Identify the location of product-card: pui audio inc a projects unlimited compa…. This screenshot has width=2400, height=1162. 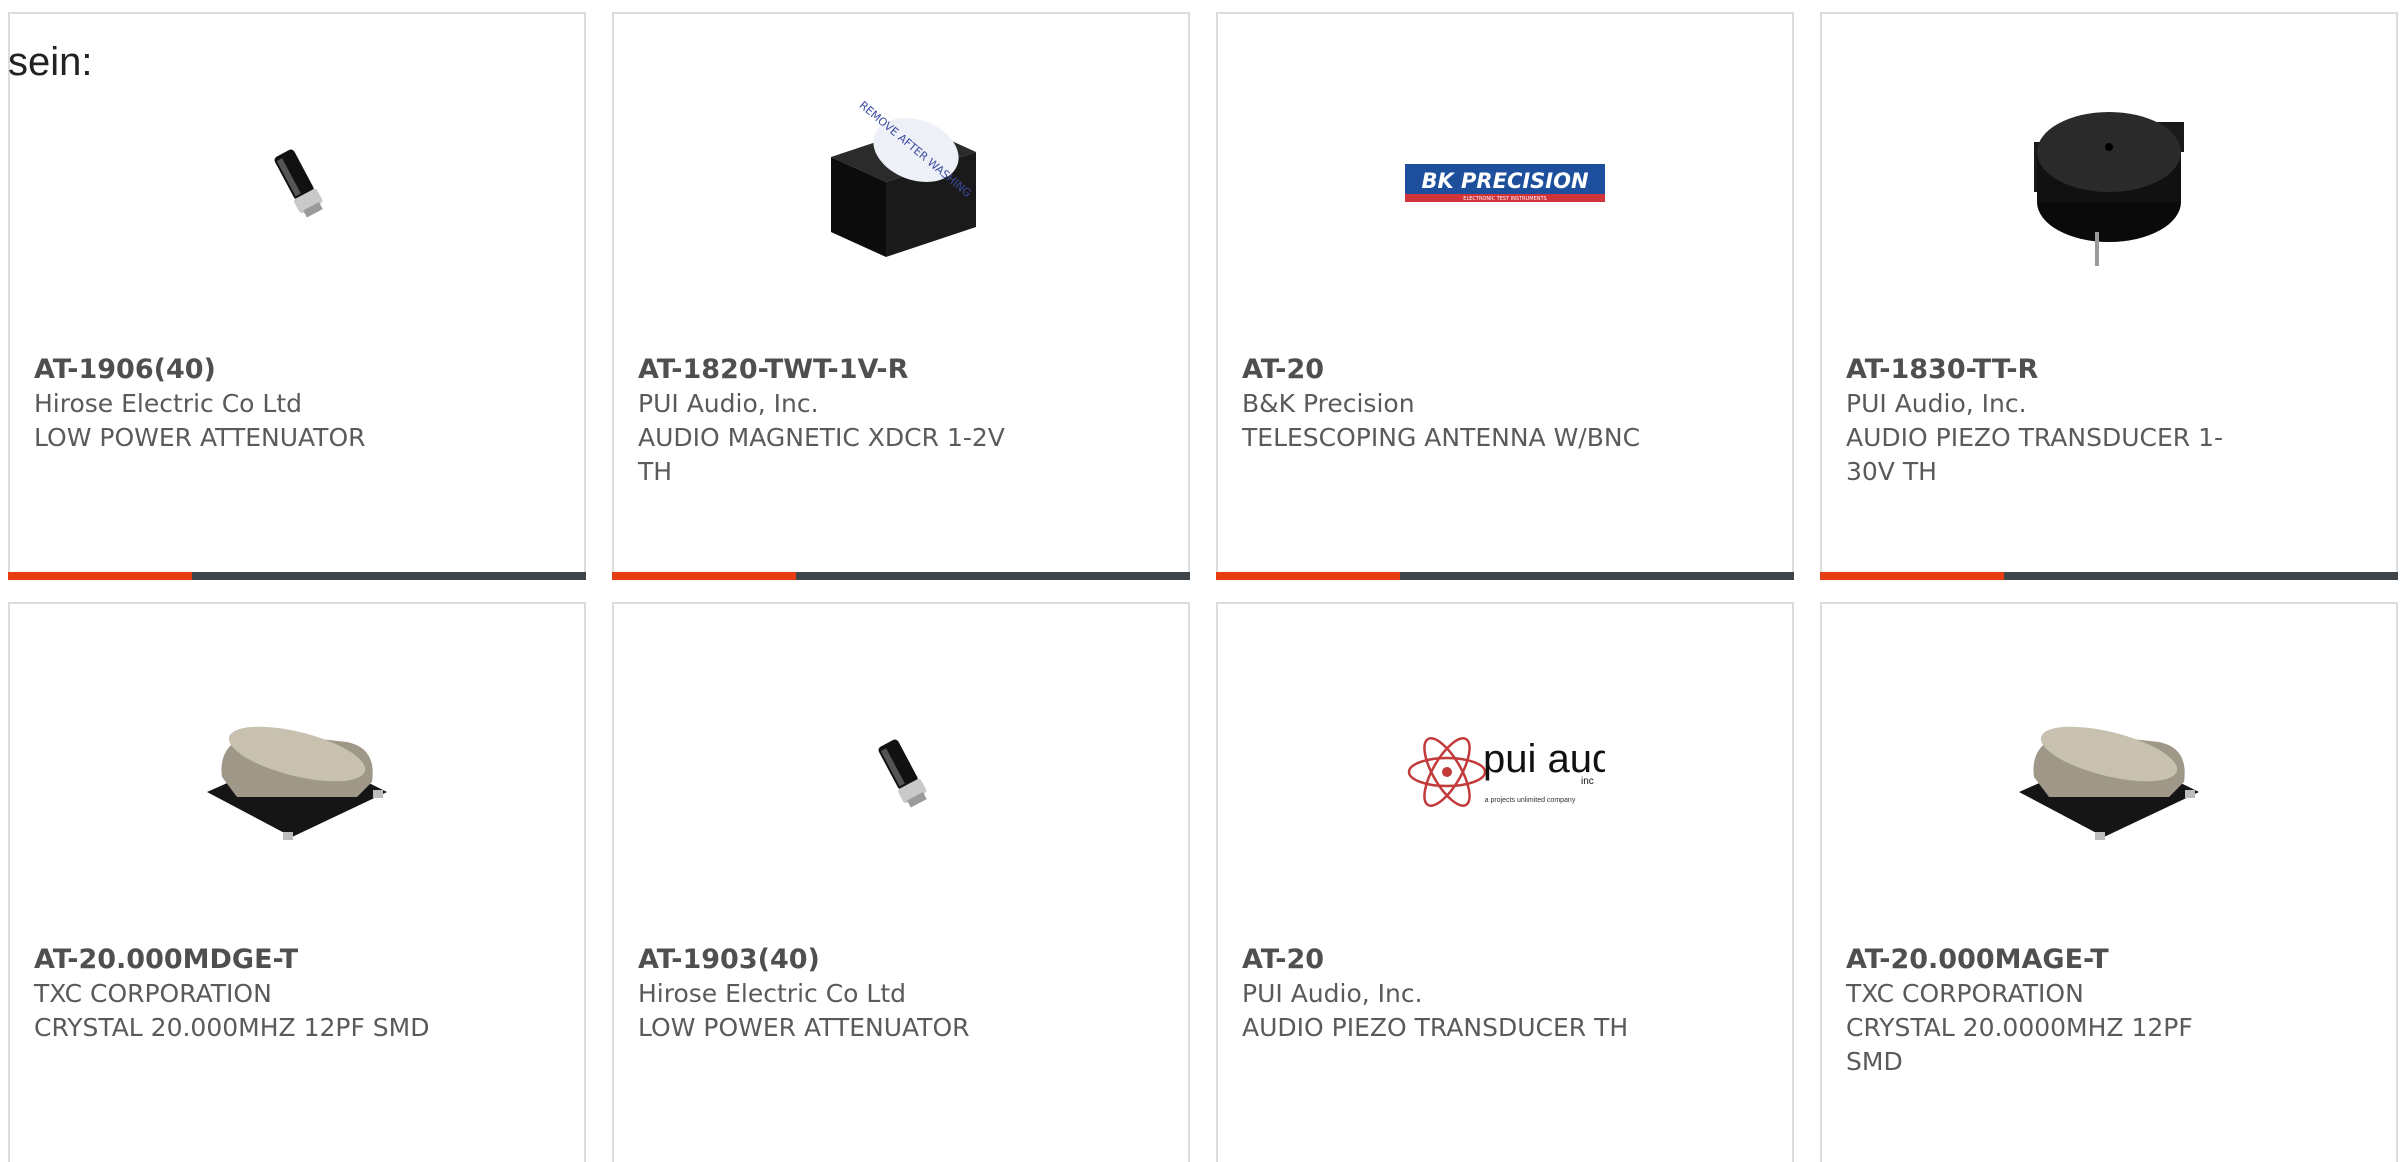
(1505, 882).